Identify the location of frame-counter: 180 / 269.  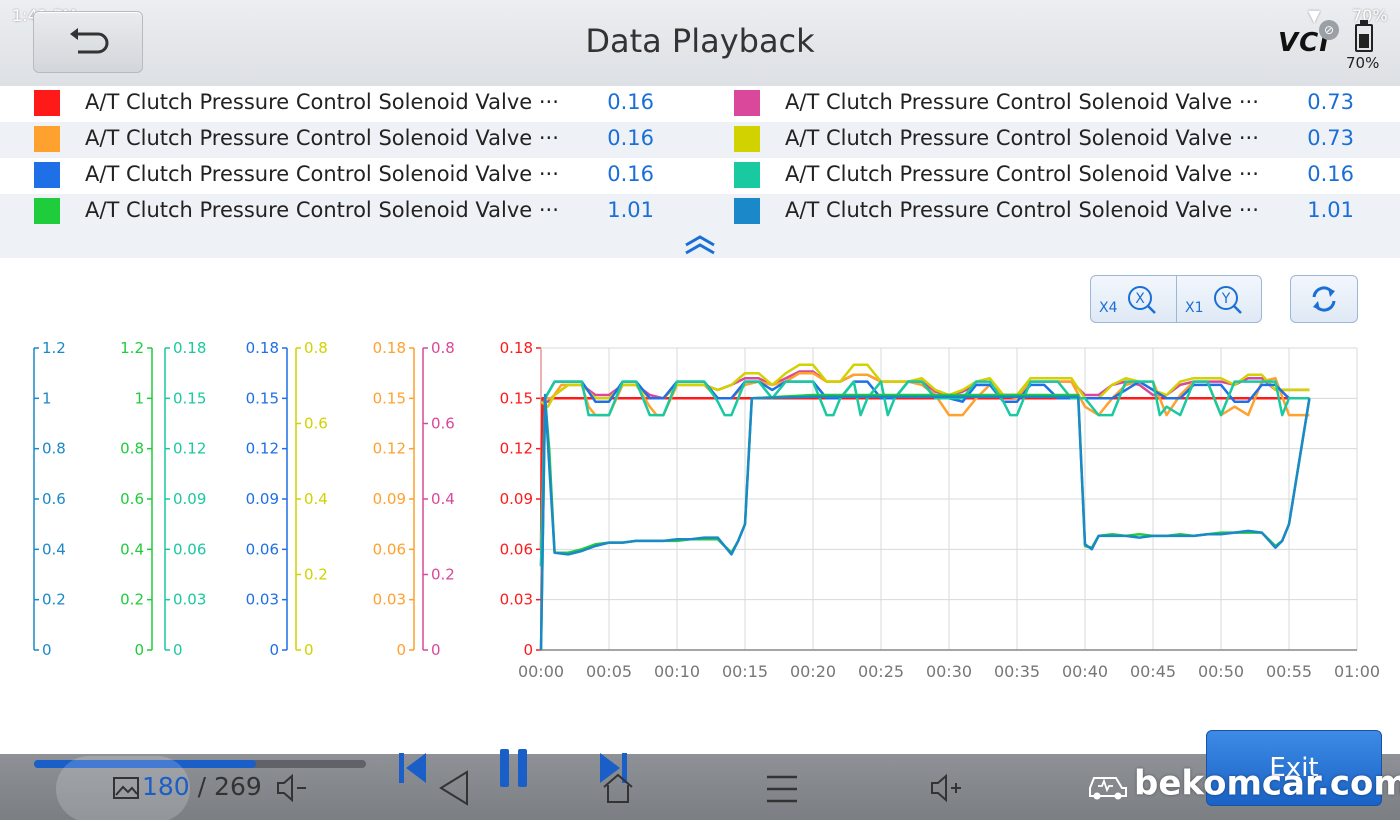
(202, 786).